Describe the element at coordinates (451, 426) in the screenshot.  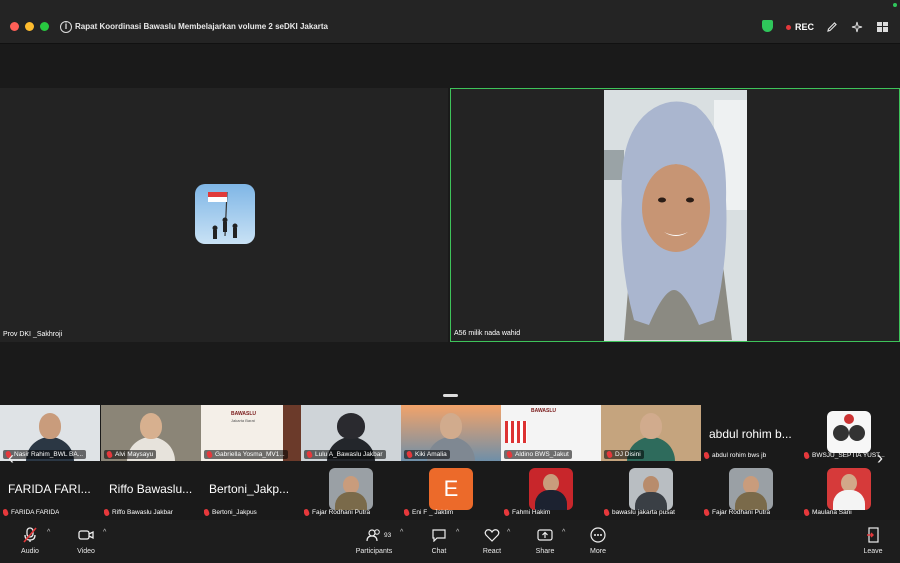
I see `person-face` at that location.